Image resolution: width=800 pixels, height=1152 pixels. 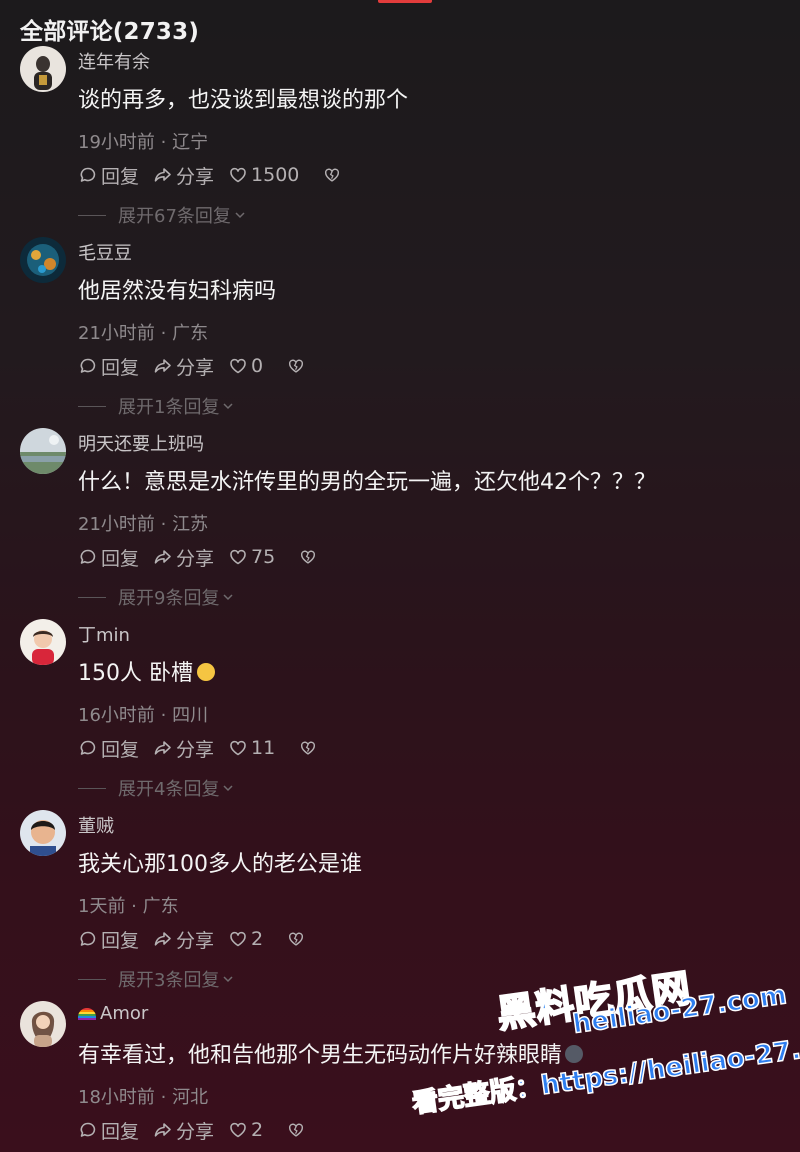 I want to click on expand-replies-label: 展开3条回复, so click(x=169, y=980).